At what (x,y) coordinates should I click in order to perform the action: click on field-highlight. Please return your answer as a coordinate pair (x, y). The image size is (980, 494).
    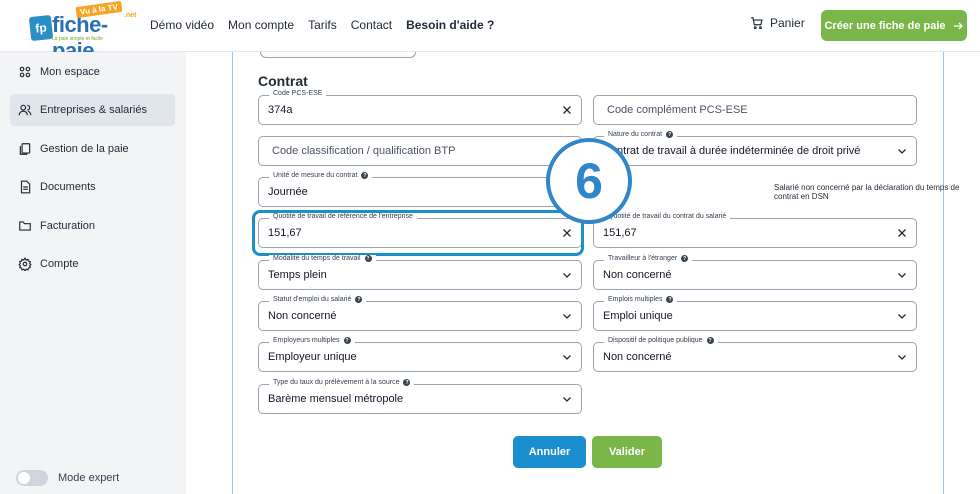
    Looking at the image, I should click on (418, 233).